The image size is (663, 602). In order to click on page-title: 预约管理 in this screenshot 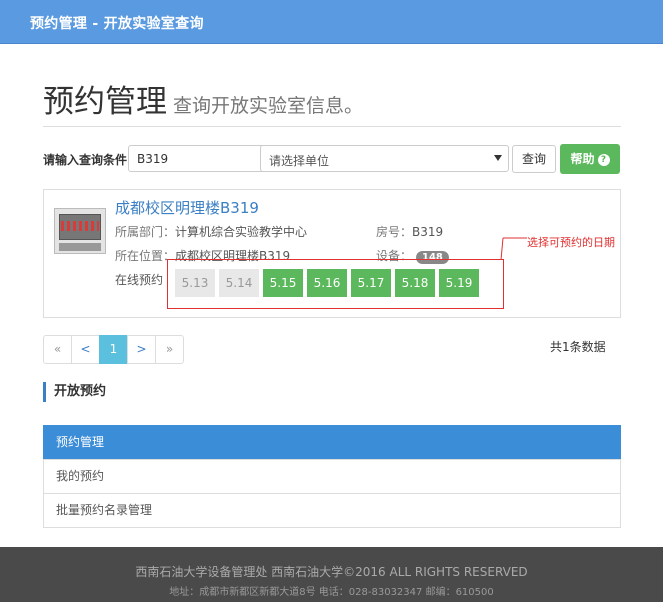, I will do `click(105, 102)`.